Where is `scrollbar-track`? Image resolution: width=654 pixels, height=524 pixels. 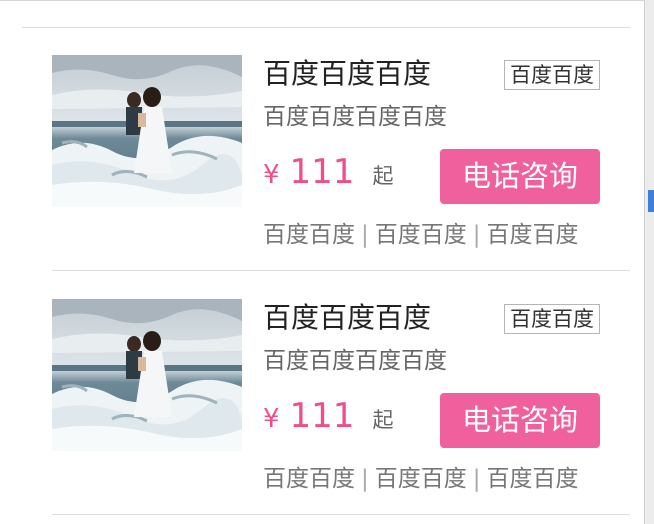
scrollbar-track is located at coordinates (649, 262).